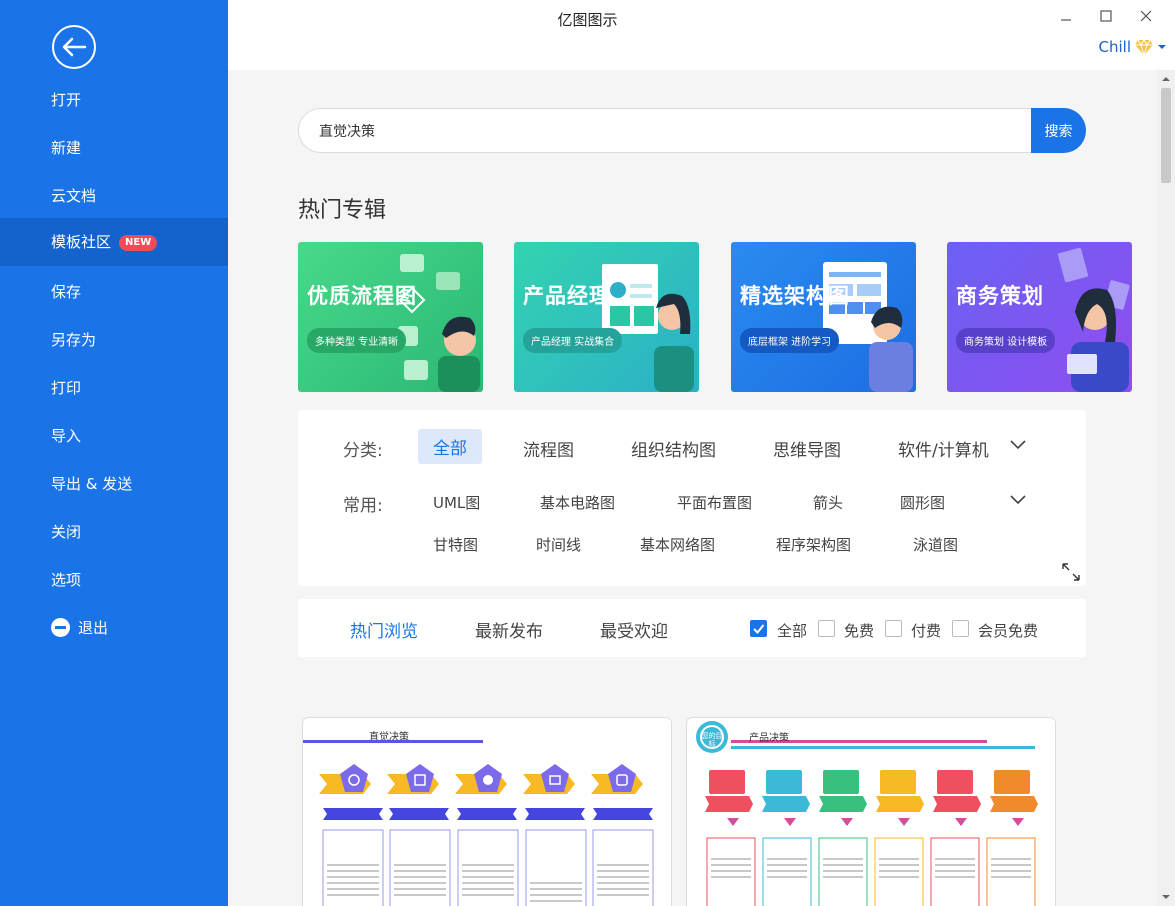 The width and height of the screenshot is (1175, 906). Describe the element at coordinates (677, 544) in the screenshot. I see `common-basic-network: 基本网络图` at that location.